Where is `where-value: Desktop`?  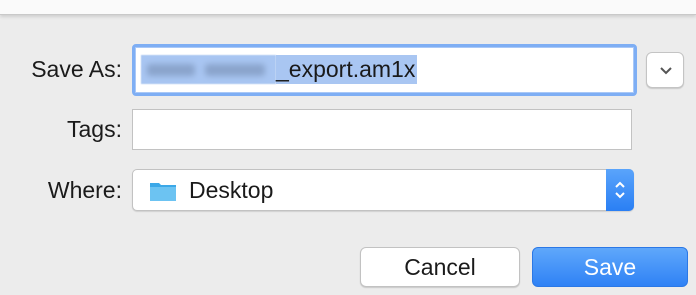
where-value: Desktop is located at coordinates (231, 190).